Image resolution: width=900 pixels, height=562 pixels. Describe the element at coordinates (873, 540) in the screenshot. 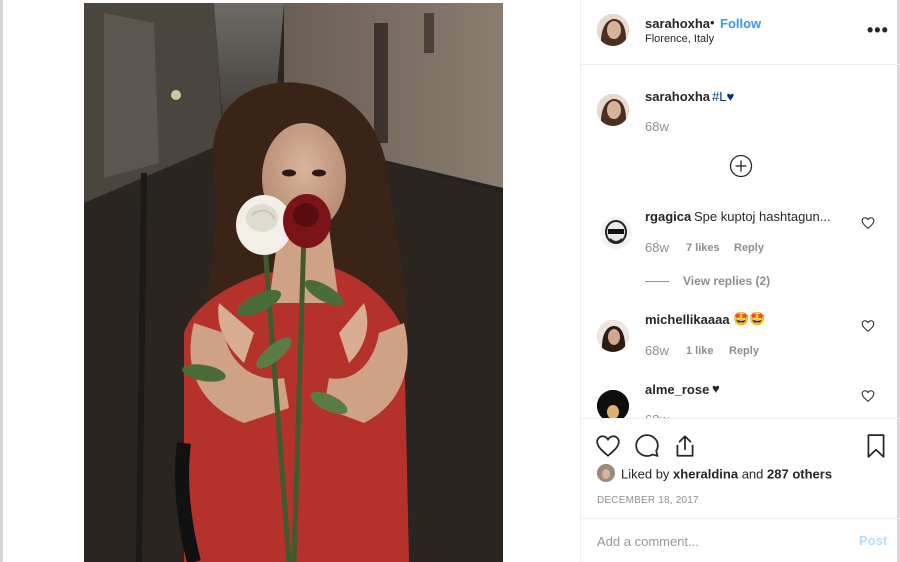

I see `post-button: Post` at that location.